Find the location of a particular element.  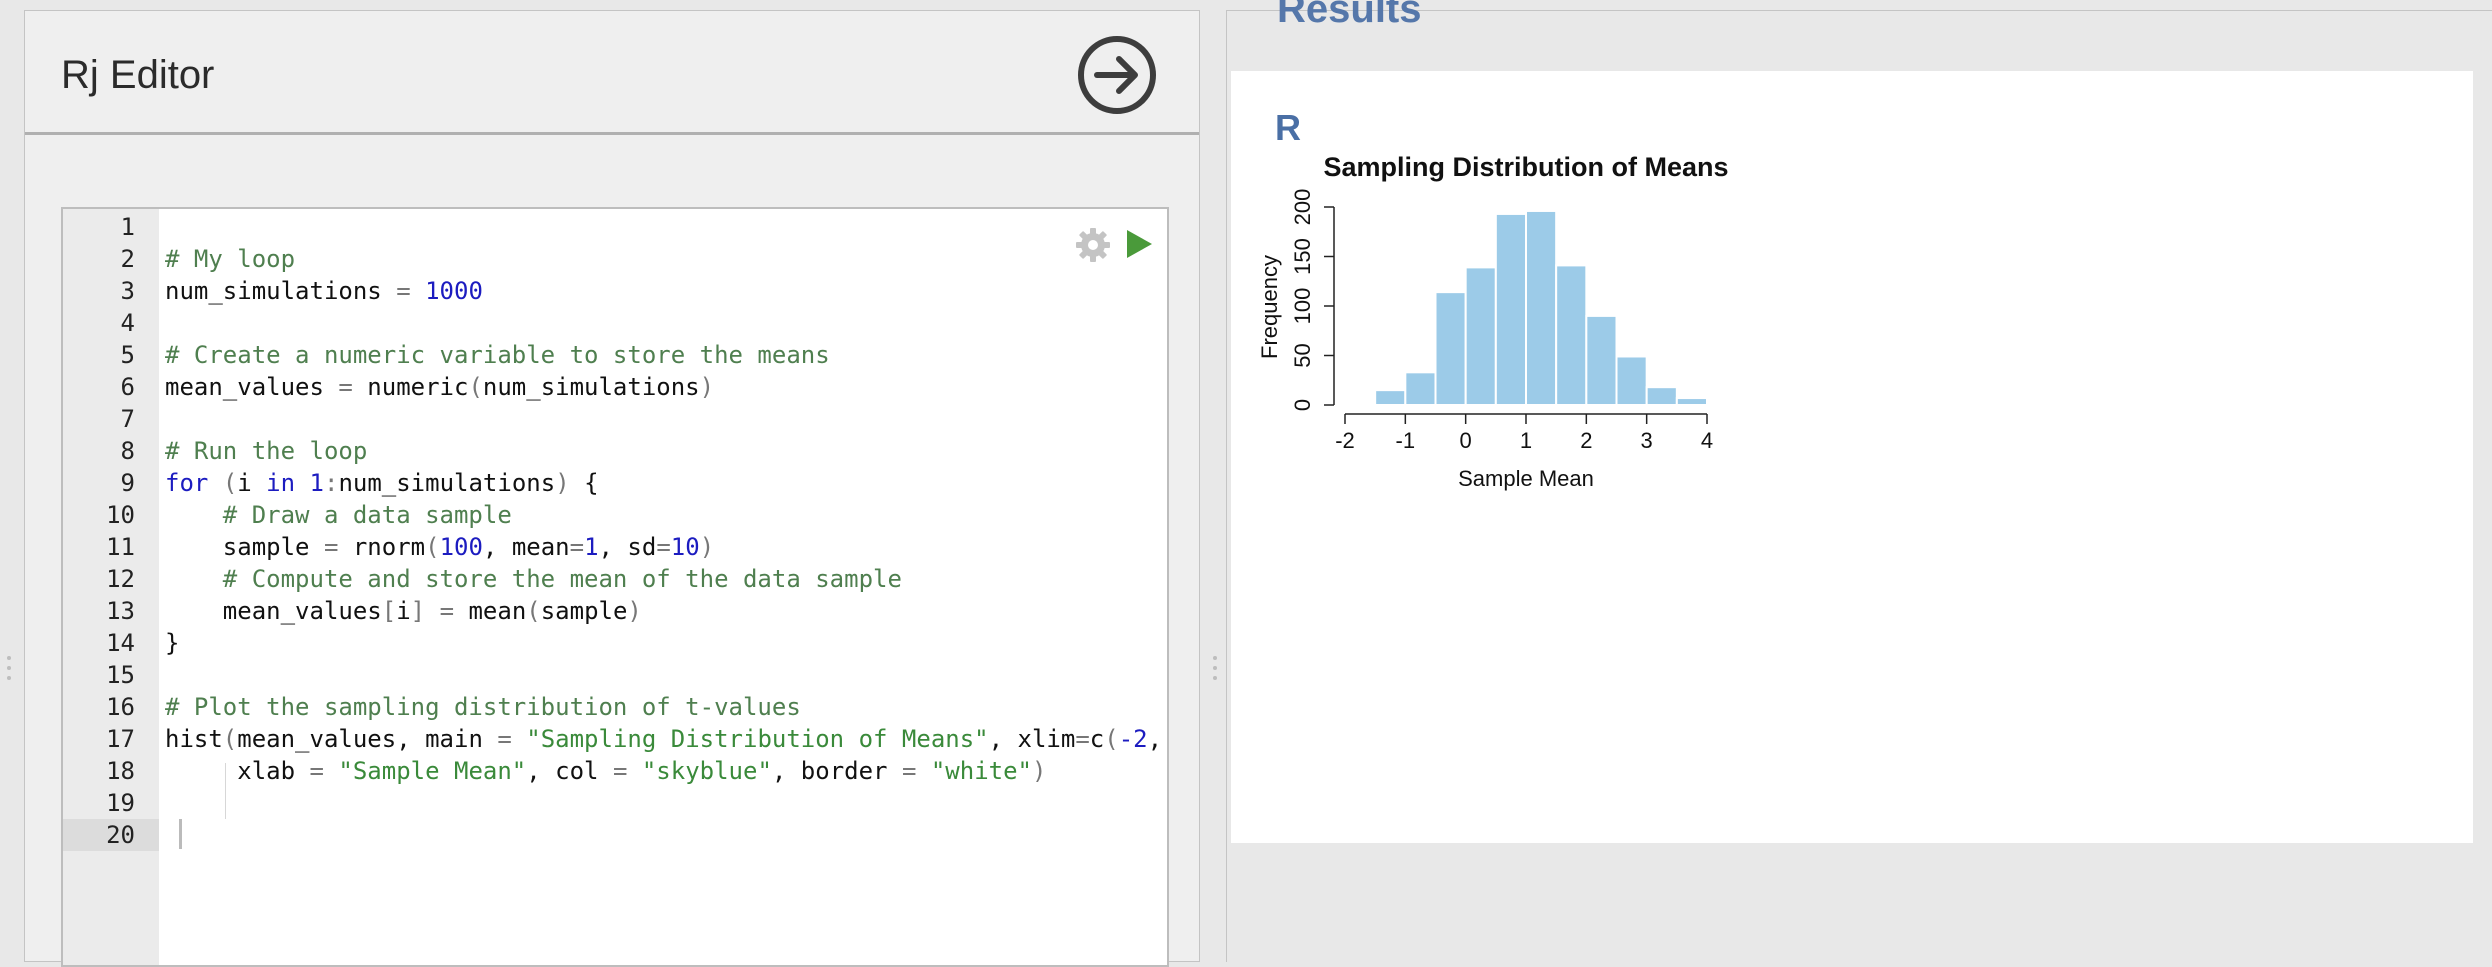

editor-header: Rj Editor is located at coordinates (612, 73).